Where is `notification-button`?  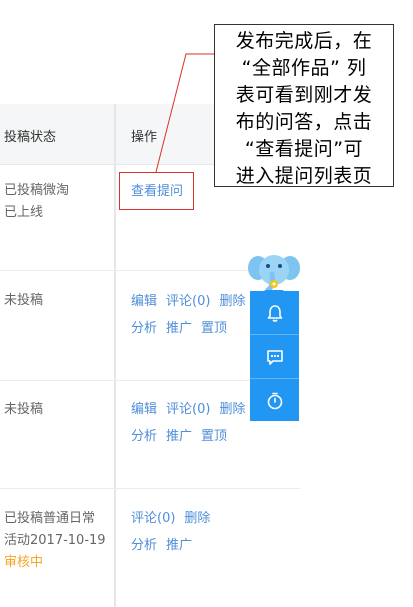
notification-button is located at coordinates (274, 312).